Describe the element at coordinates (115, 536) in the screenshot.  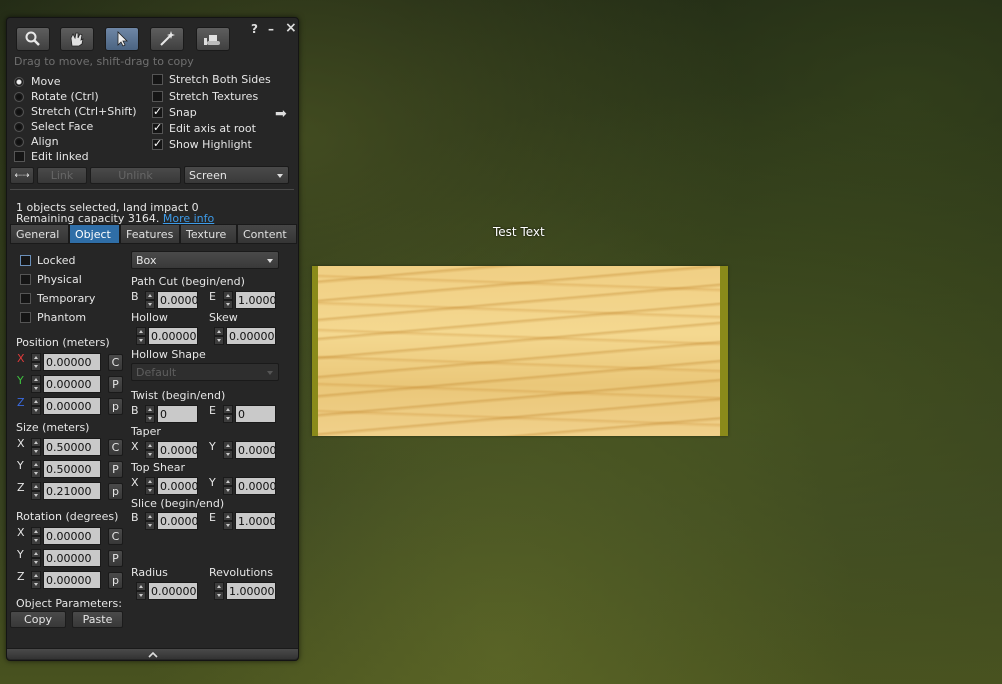
I see `rotation-copy-button: C` at that location.